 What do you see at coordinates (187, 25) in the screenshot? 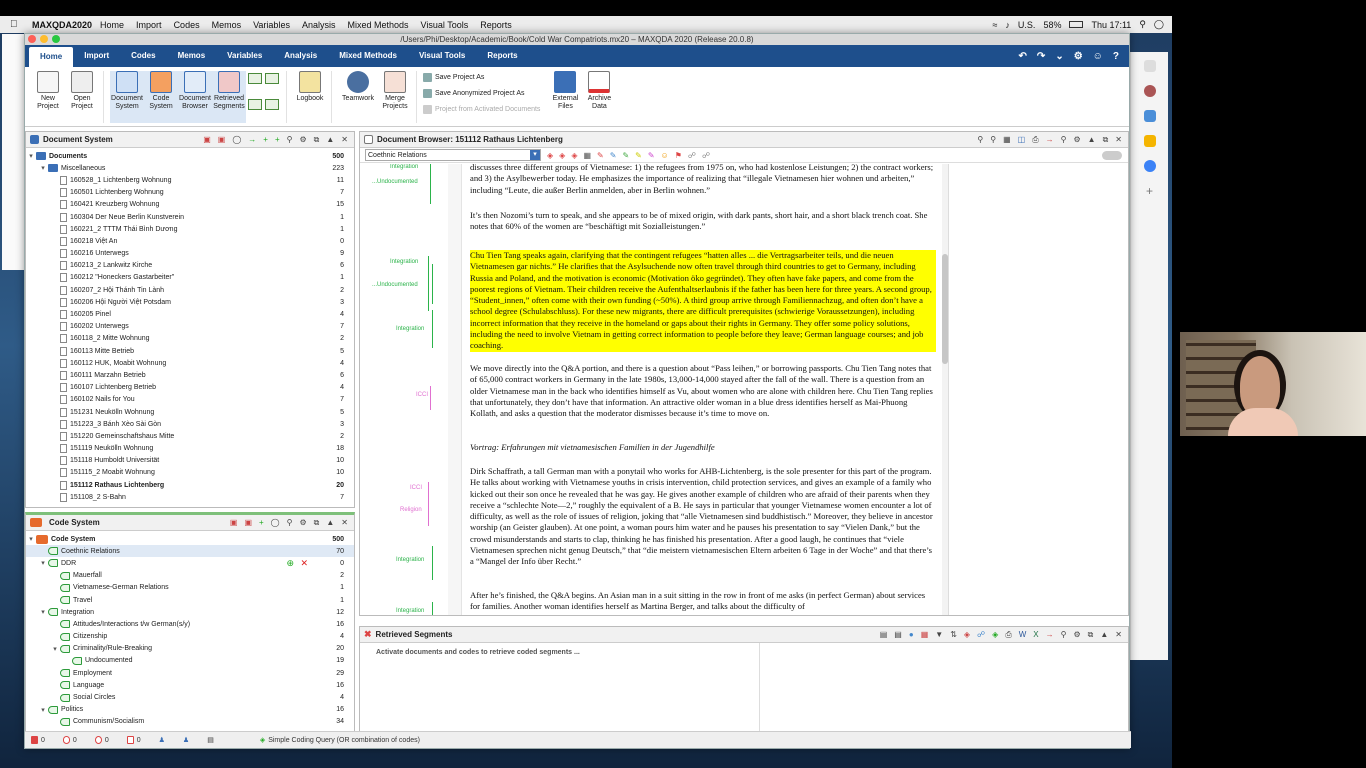
I see `menu-codes: Codes` at bounding box center [187, 25].